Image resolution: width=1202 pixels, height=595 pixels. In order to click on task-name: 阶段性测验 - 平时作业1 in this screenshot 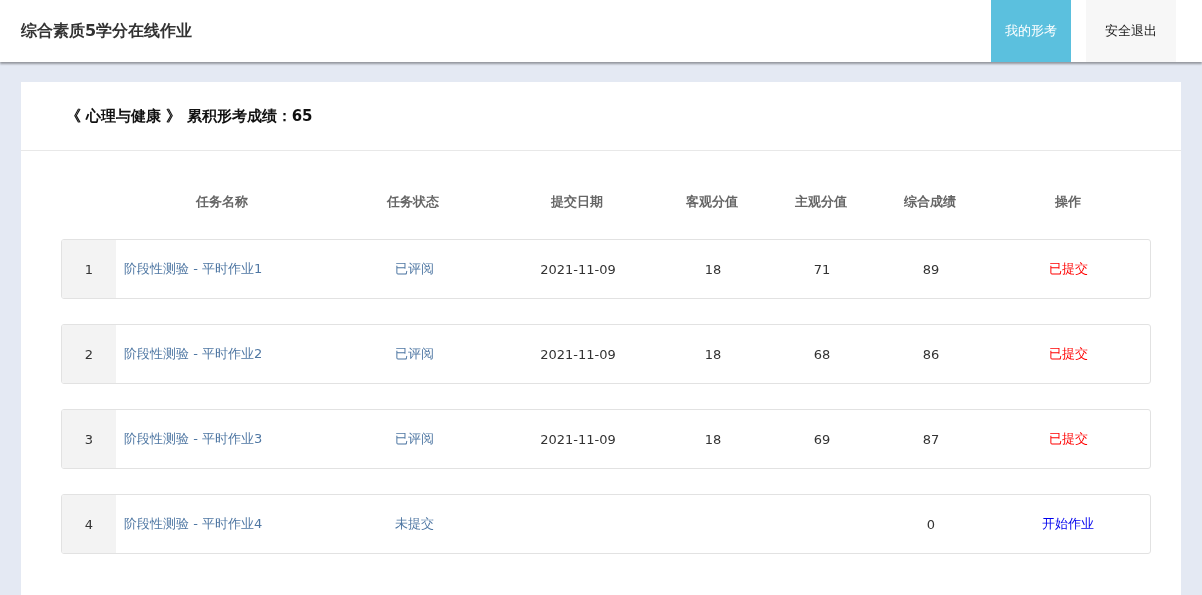, I will do `click(193, 269)`.